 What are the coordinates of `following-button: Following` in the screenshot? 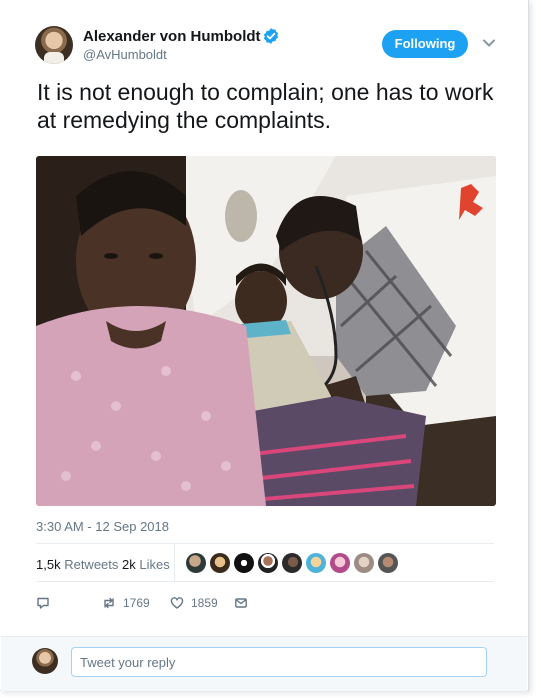 It's located at (425, 44).